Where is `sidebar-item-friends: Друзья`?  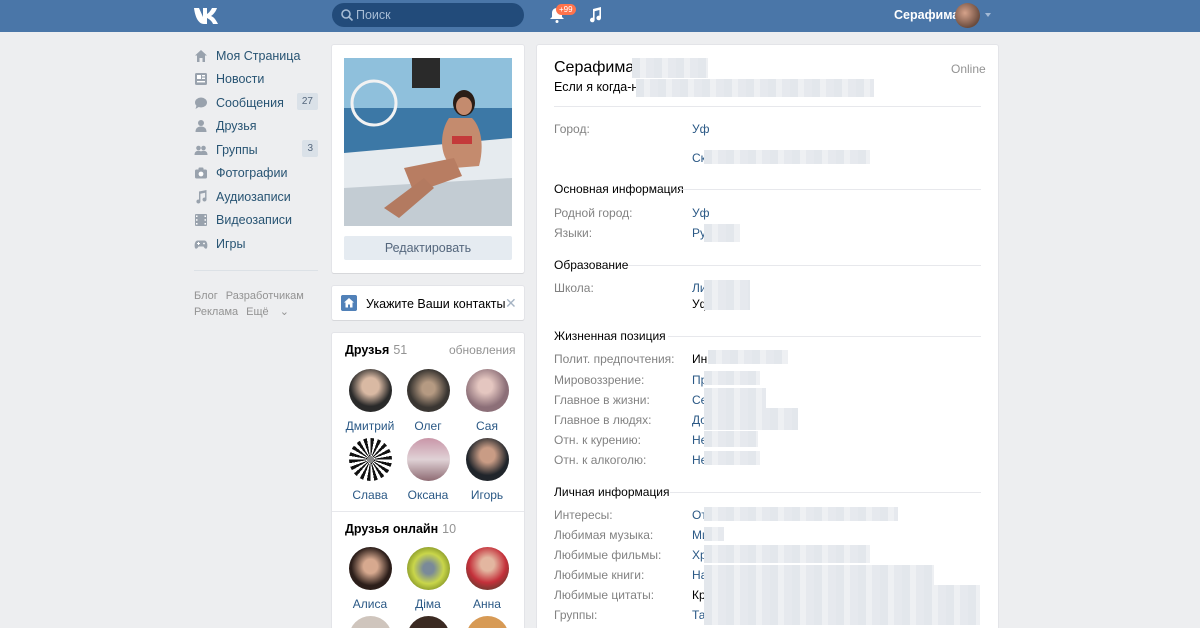 sidebar-item-friends: Друзья is located at coordinates (256, 127).